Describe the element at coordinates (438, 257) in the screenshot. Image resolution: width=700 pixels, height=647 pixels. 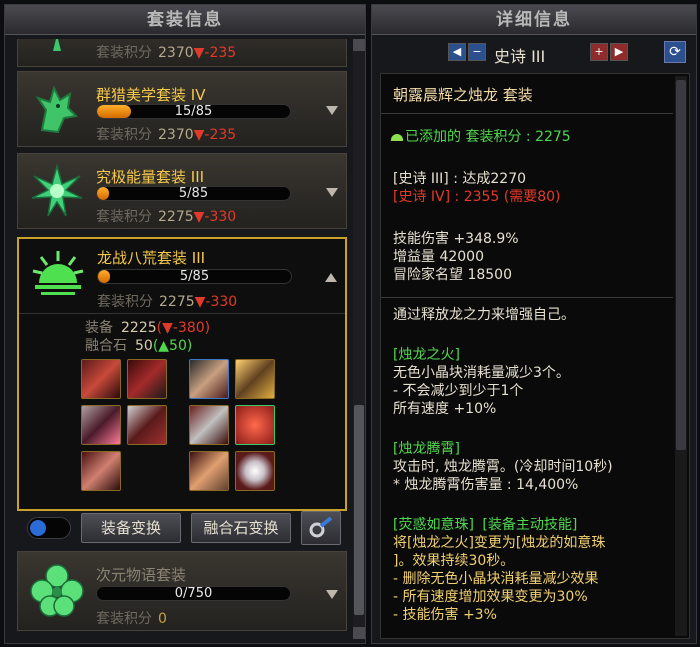
I see `stat-line: 增益量 42000` at that location.